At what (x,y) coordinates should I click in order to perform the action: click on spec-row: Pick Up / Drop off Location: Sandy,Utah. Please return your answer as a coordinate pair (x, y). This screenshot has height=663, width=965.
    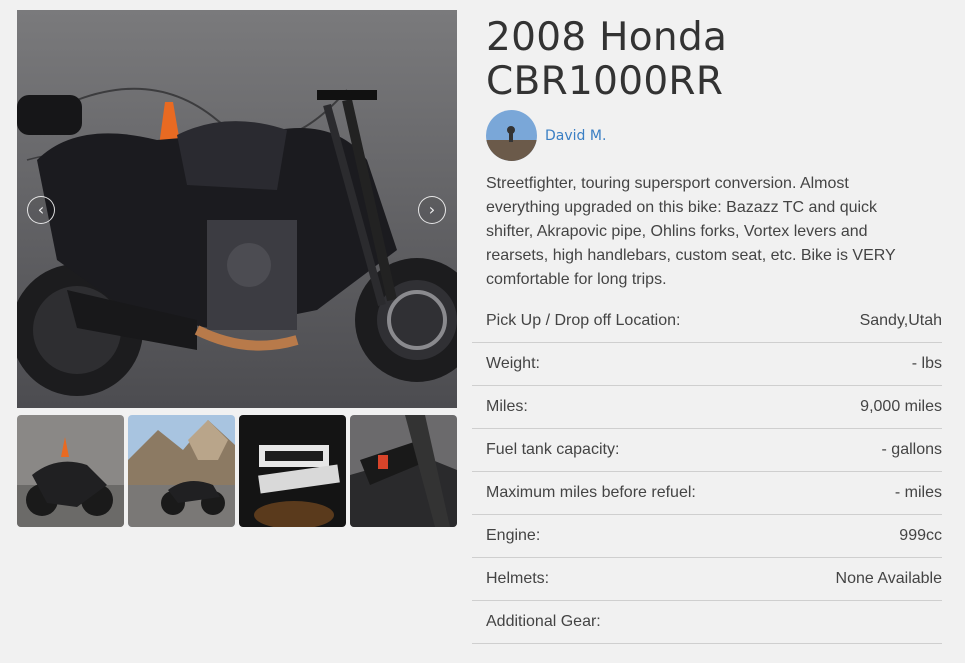
    Looking at the image, I should click on (707, 321).